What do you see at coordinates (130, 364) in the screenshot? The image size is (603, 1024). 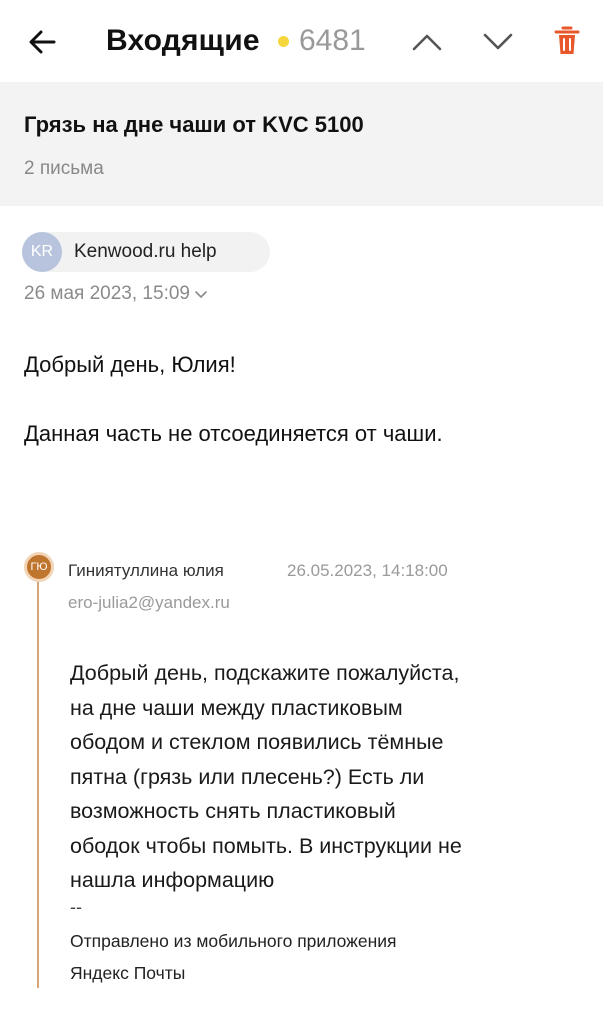 I see `message-greeting: Добрый день, Юлия!` at bounding box center [130, 364].